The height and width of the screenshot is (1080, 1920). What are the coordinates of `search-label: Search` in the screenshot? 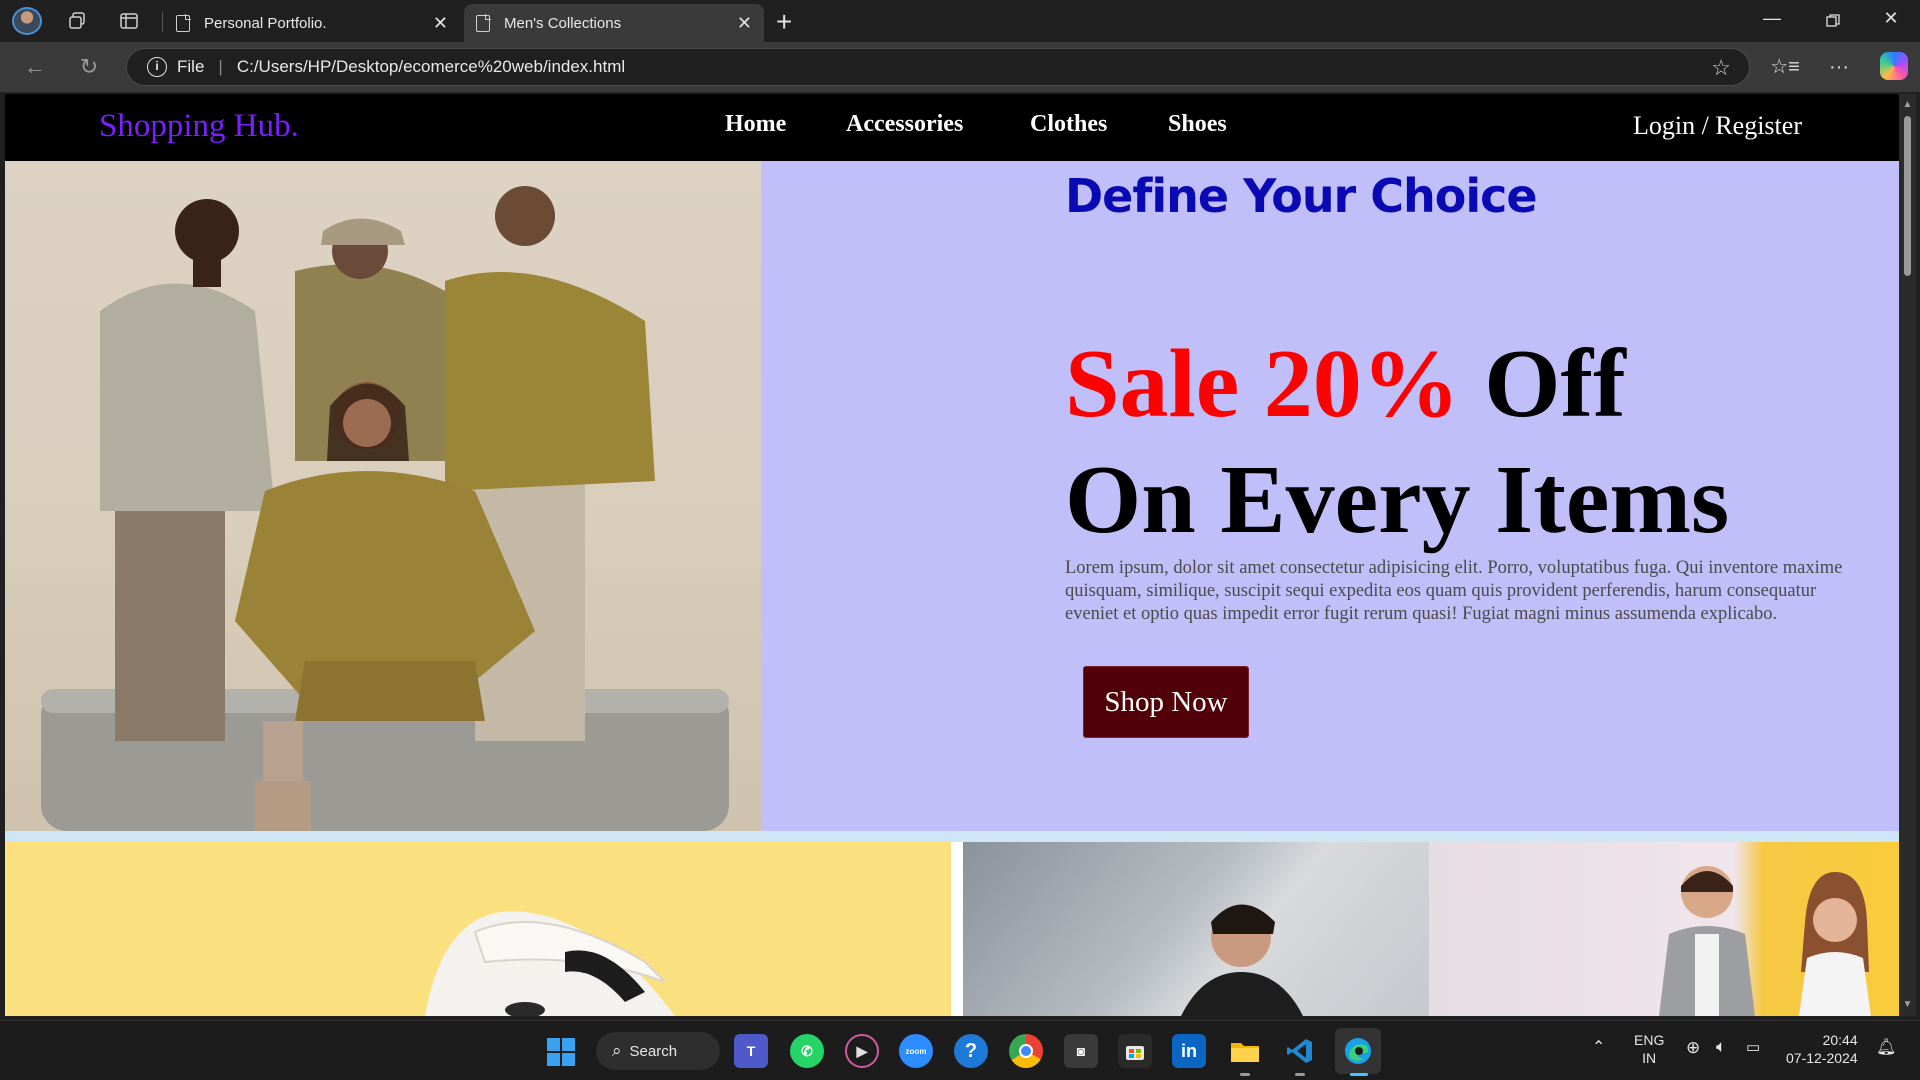 It's located at (653, 1051).